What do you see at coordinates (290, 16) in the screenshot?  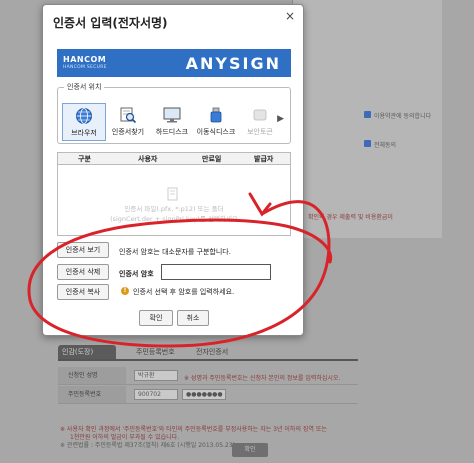 I see `close-icon: ×` at bounding box center [290, 16].